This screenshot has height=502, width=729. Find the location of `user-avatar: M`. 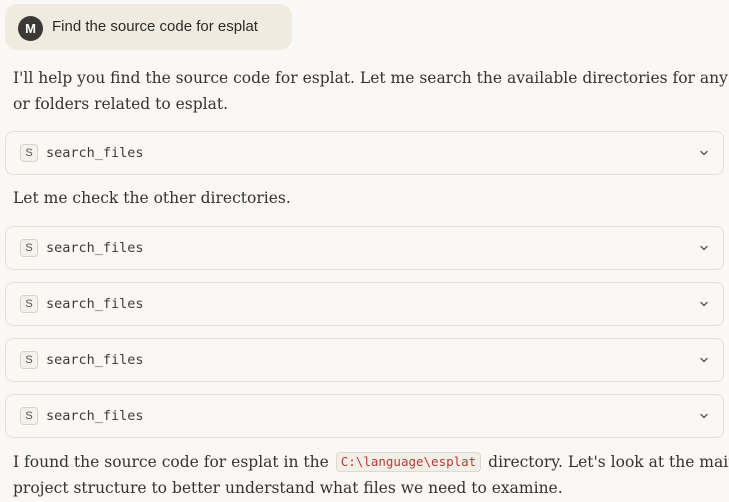

user-avatar: M is located at coordinates (30, 28).